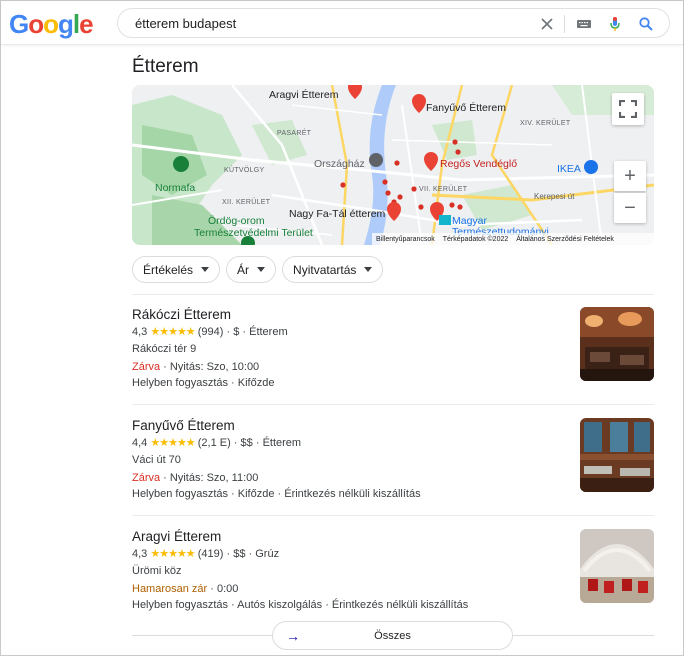 The height and width of the screenshot is (656, 684). I want to click on result-hours: Zárva · Nyitás: Szo, 10:00, so click(196, 367).